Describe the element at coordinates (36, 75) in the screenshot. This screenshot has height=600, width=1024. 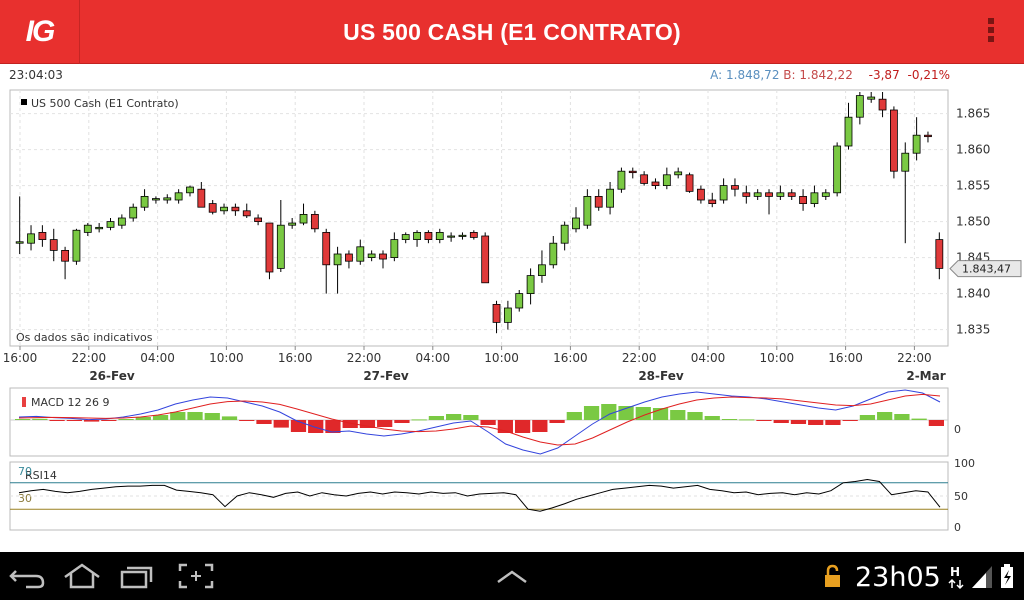
I see `quote-time: 23:04:03` at that location.